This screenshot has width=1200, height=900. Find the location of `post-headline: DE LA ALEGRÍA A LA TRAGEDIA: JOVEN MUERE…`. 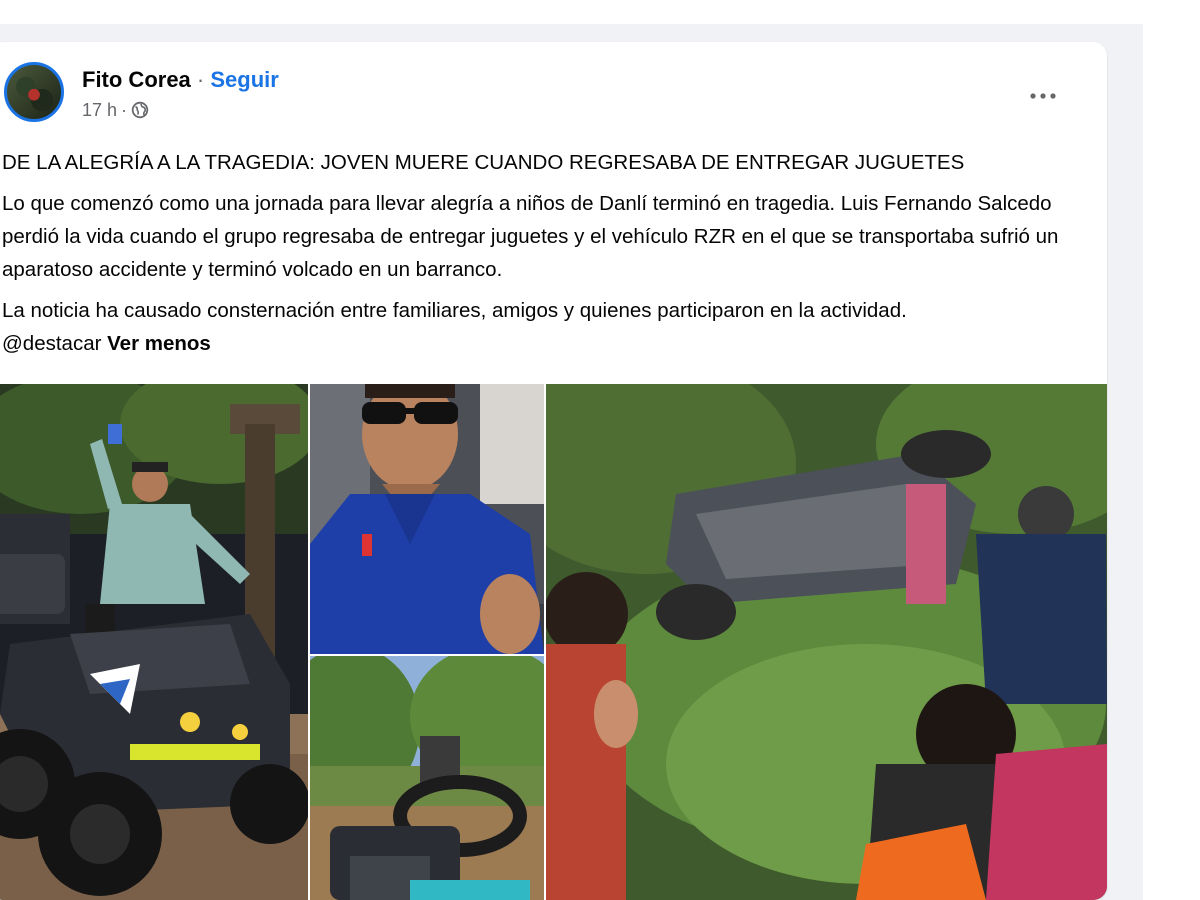

post-headline: DE LA ALEGRÍA A LA TRAGEDIA: JOVEN MUERE… is located at coordinates (483, 162).